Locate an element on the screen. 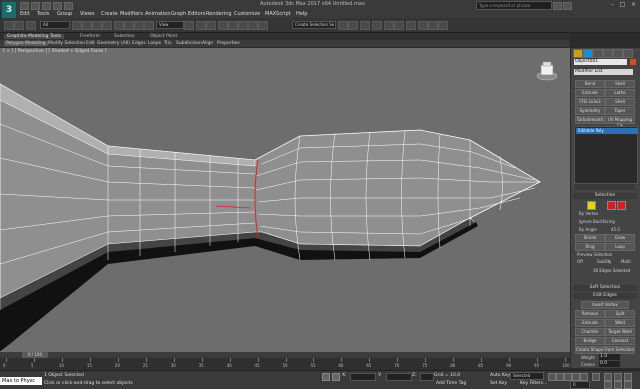  grow-button: Grow is located at coordinates (620, 238).